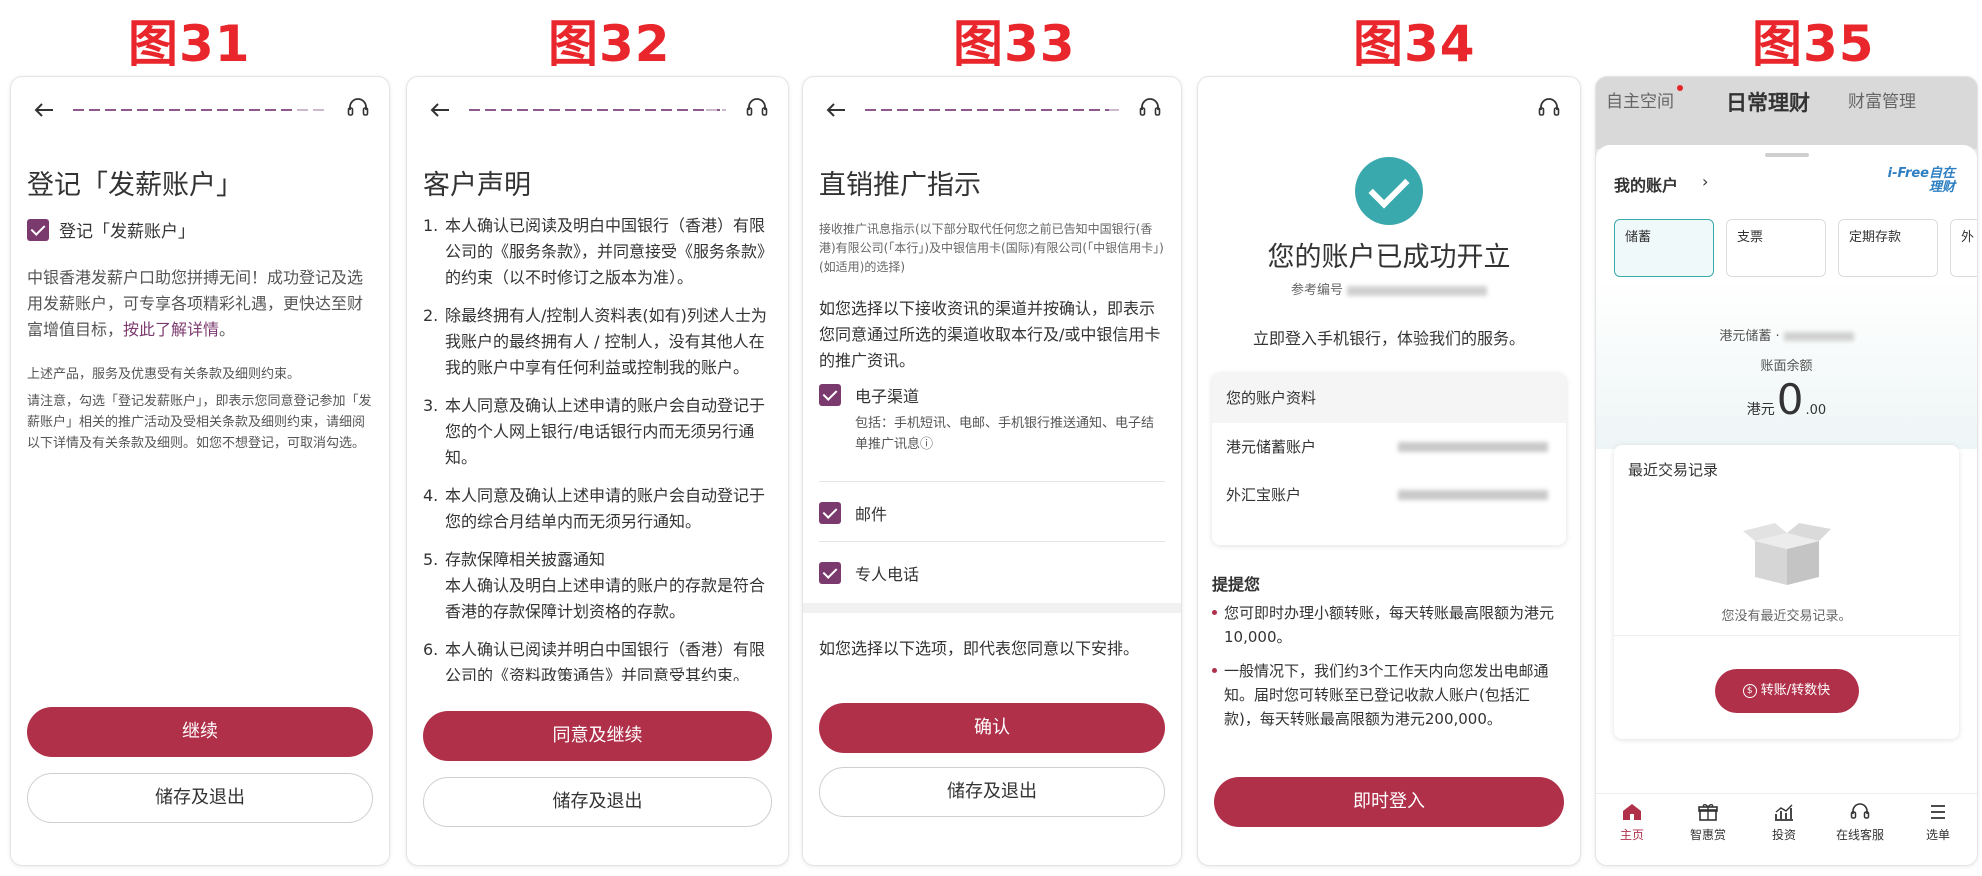 The image size is (1982, 876). I want to click on balance-label: 账面余额, so click(1786, 366).